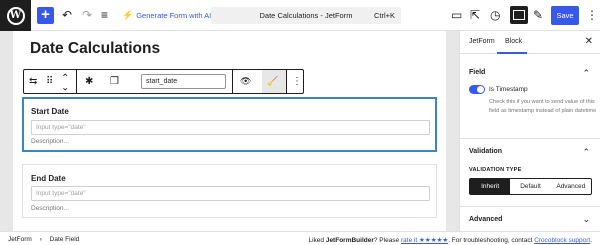 This screenshot has width=600, height=245. I want to click on breadcrumb: JetForm › Date Field, so click(43, 239).